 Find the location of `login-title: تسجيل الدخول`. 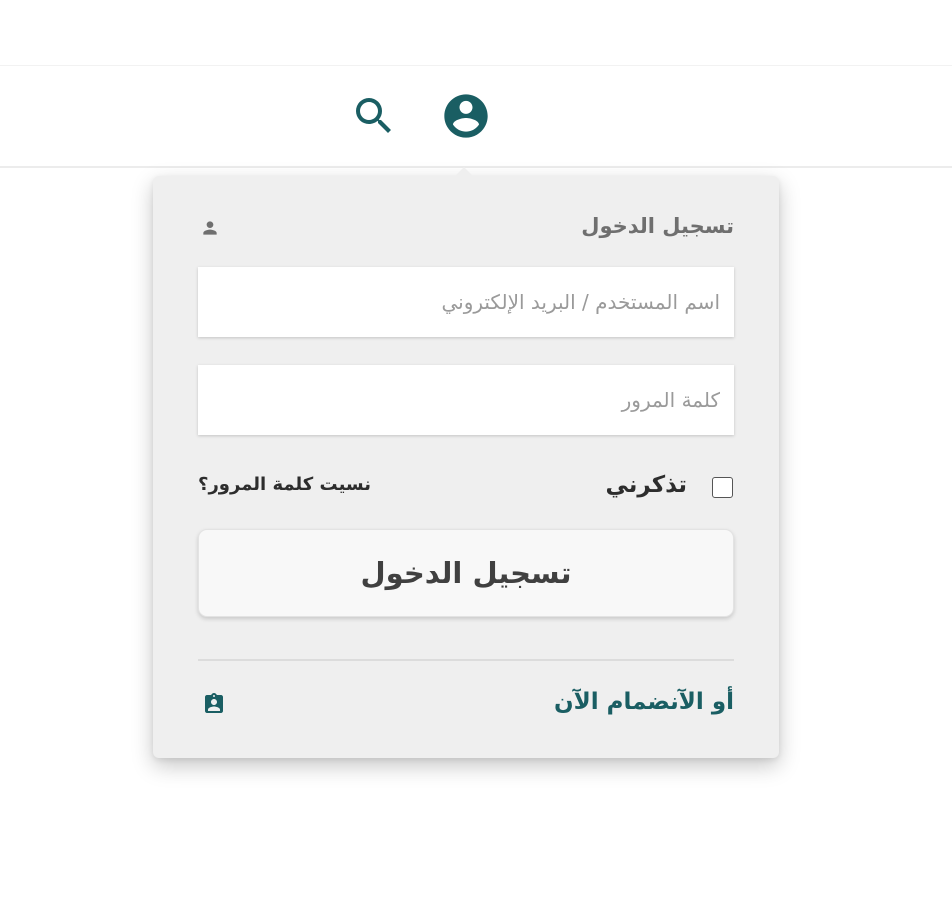

login-title: تسجيل الدخول is located at coordinates (657, 226).